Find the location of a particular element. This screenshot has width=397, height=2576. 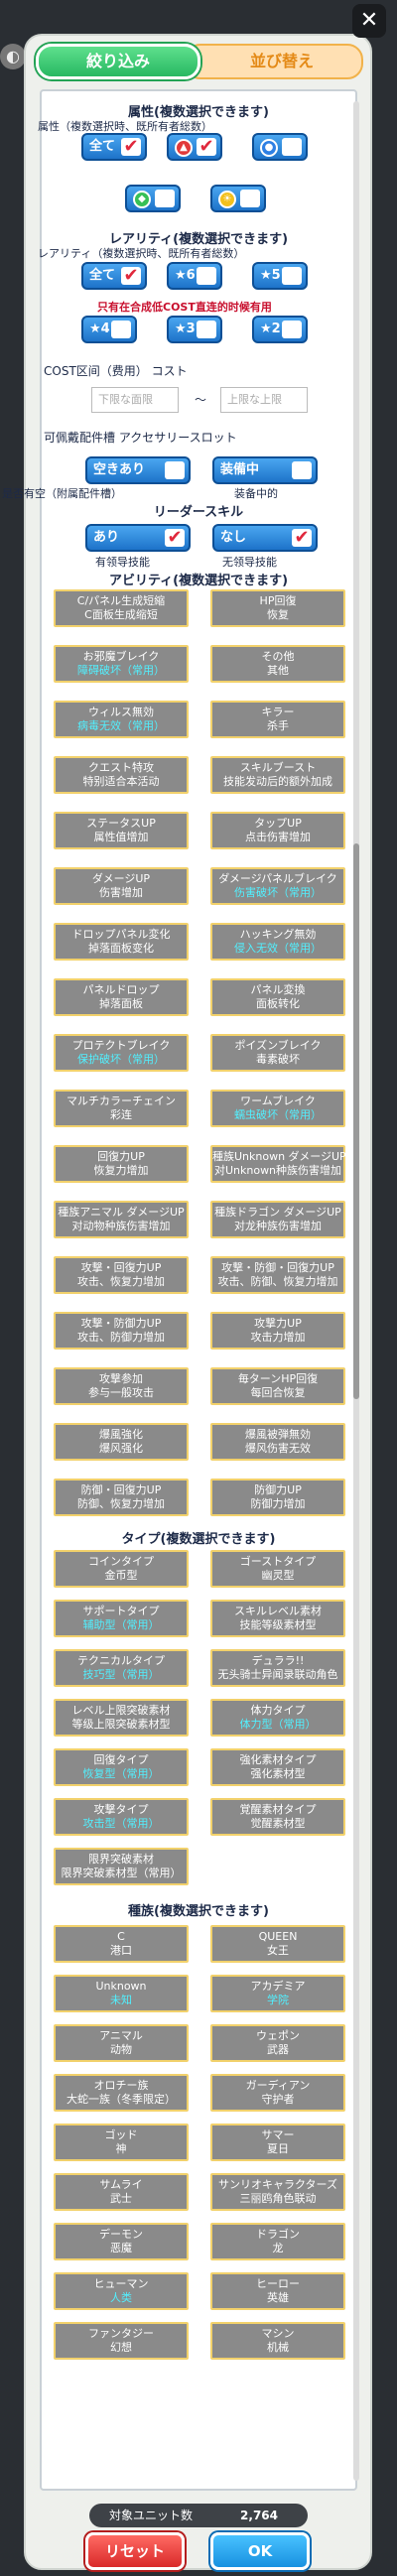

rarity-4-checkbox: ★4 is located at coordinates (109, 330).